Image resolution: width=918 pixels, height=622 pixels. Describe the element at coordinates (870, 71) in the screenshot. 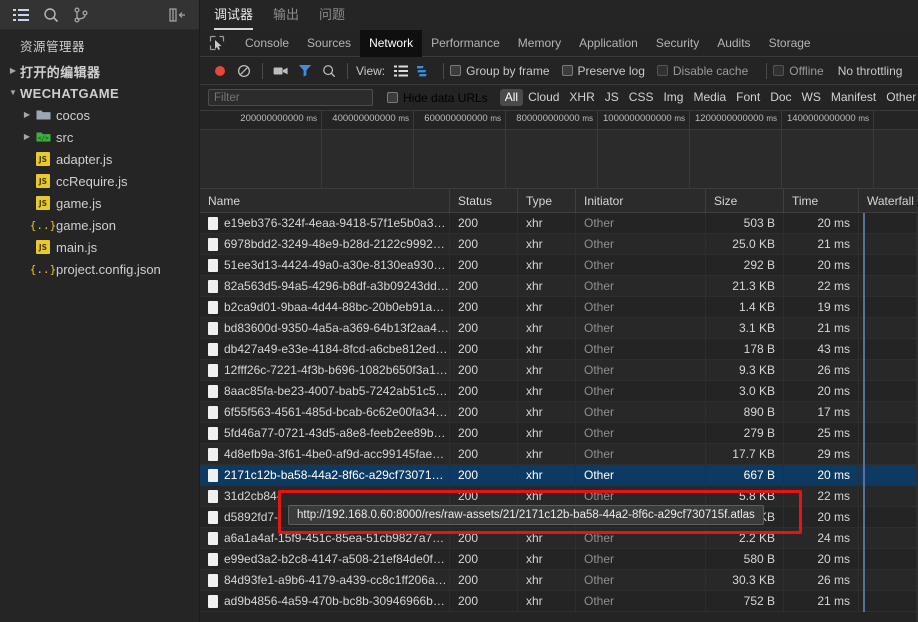

I see `throttling-select: No throttling` at that location.